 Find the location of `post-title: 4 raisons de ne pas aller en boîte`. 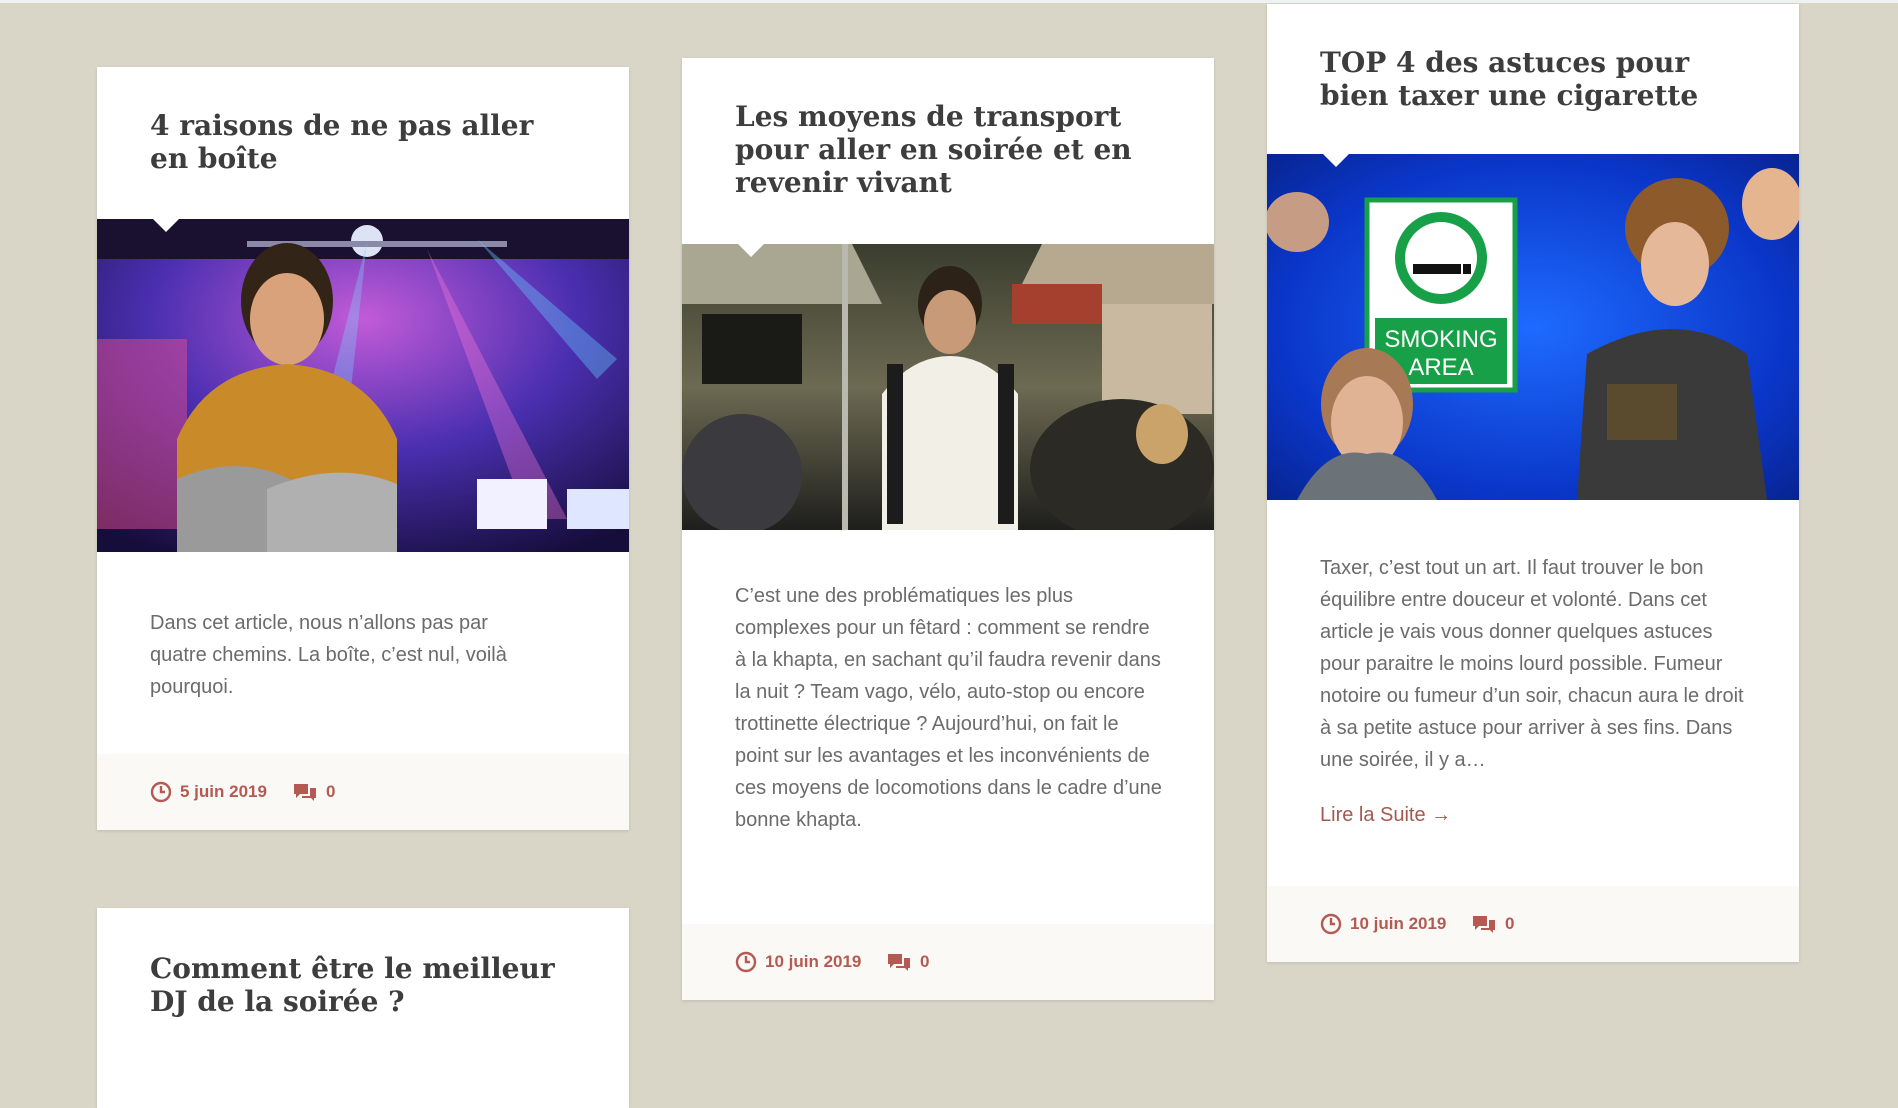

post-title: 4 raisons de ne pas aller en boîte is located at coordinates (350, 142).